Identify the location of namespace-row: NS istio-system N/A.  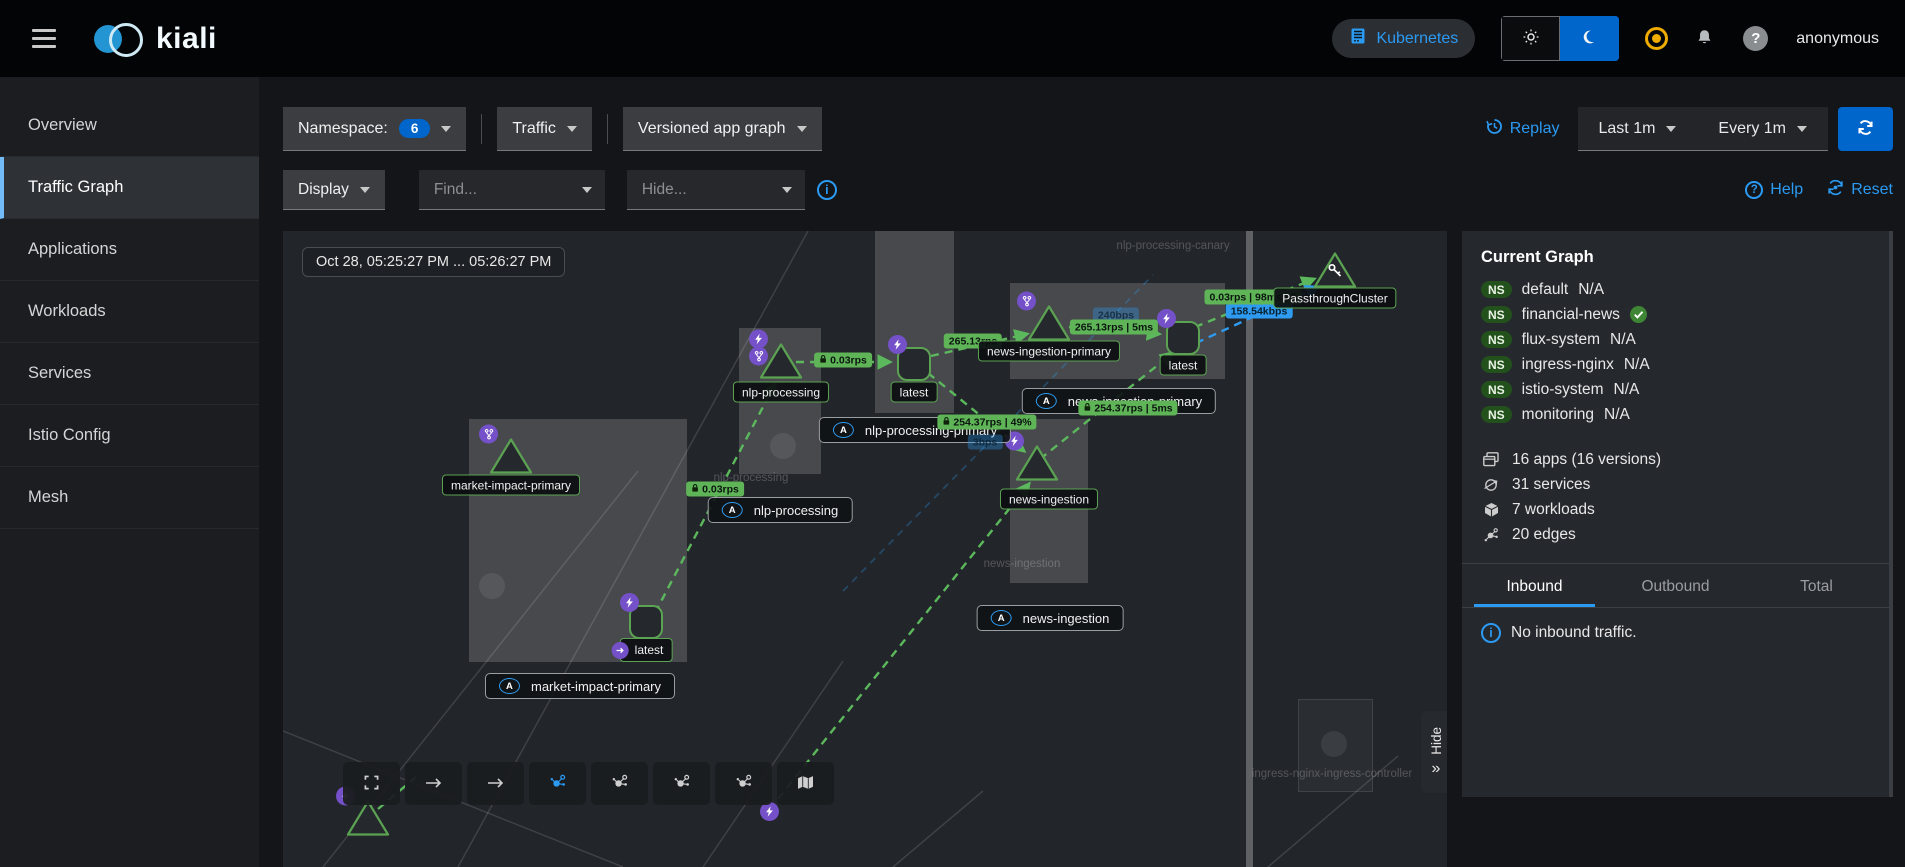
(1675, 389).